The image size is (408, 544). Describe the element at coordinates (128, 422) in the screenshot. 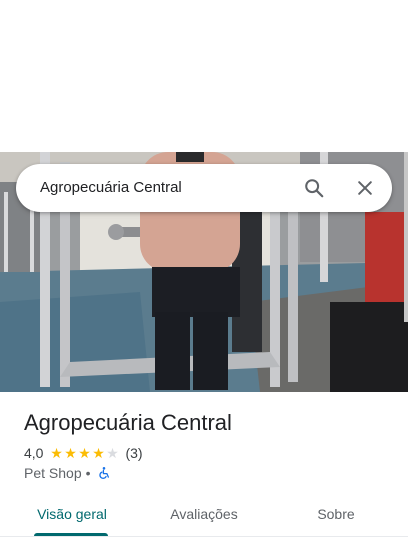

I see `place-title: Agropecuária Central` at that location.